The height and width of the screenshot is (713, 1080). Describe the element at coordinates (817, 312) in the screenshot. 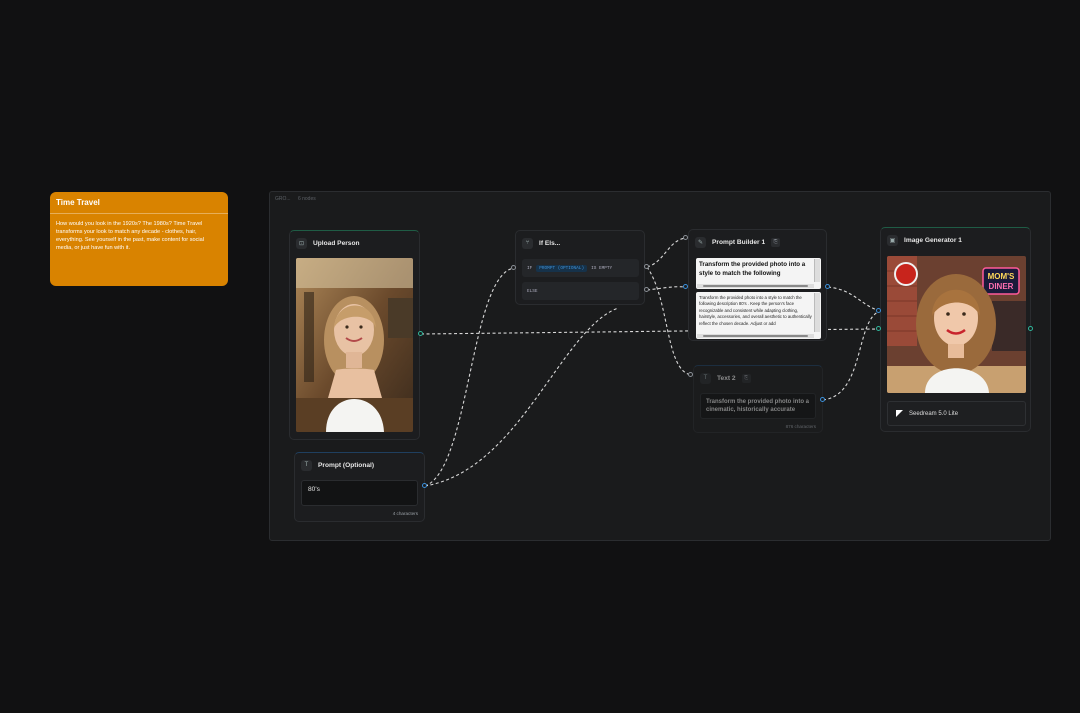

I see `preview-scrollbar` at that location.